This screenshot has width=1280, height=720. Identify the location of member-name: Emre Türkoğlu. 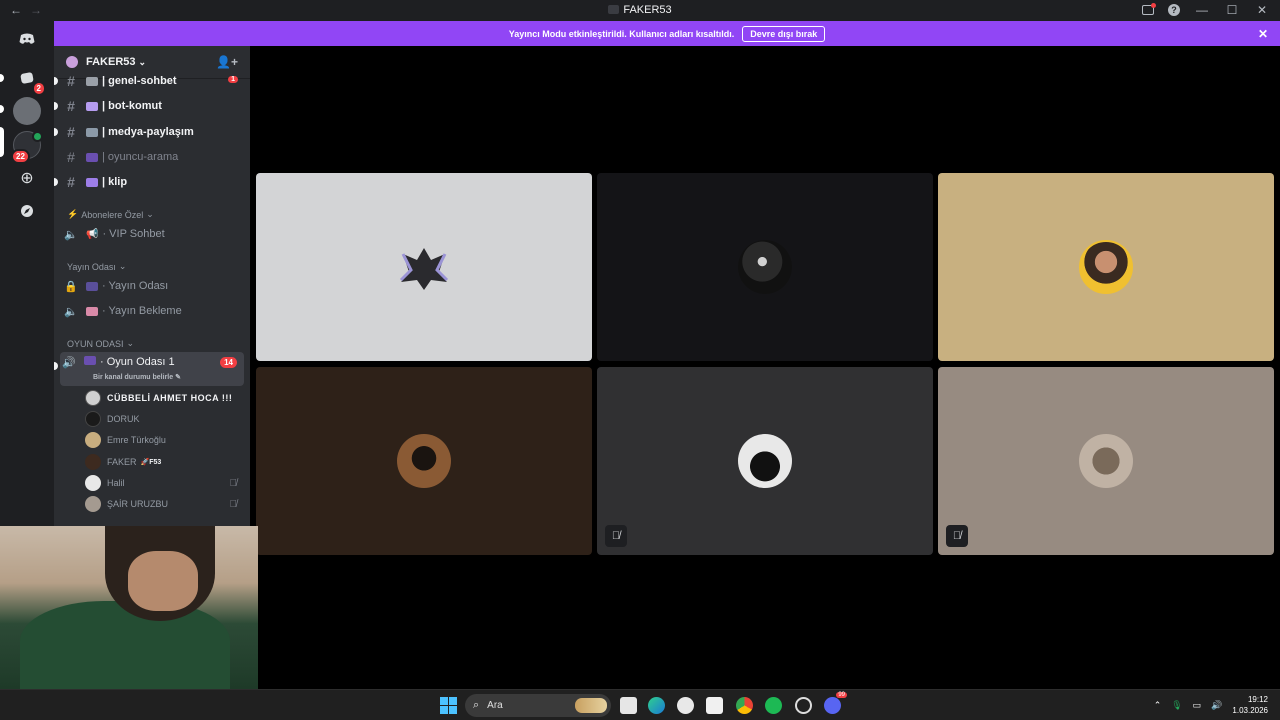
(136, 440).